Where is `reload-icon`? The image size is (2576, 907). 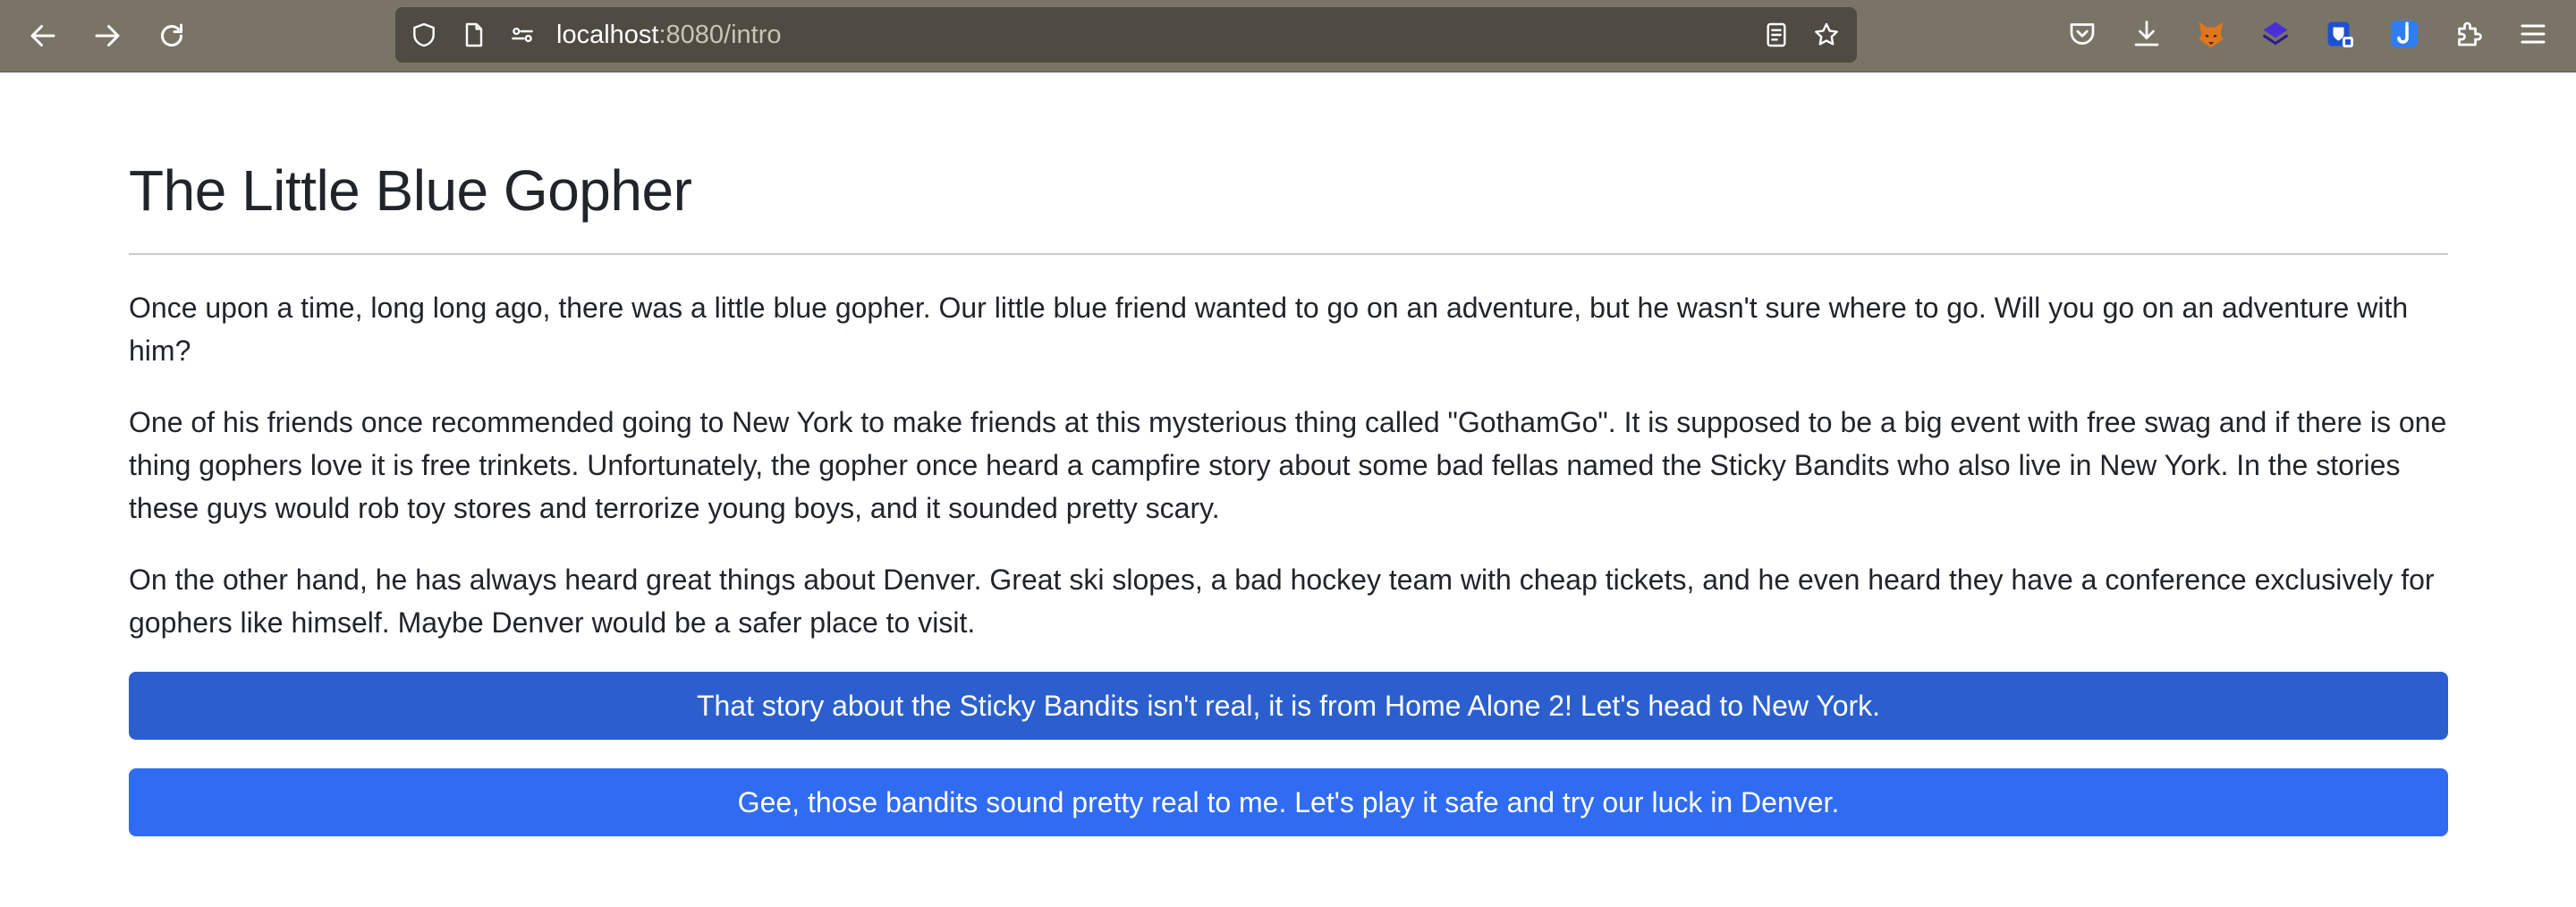
reload-icon is located at coordinates (171, 35).